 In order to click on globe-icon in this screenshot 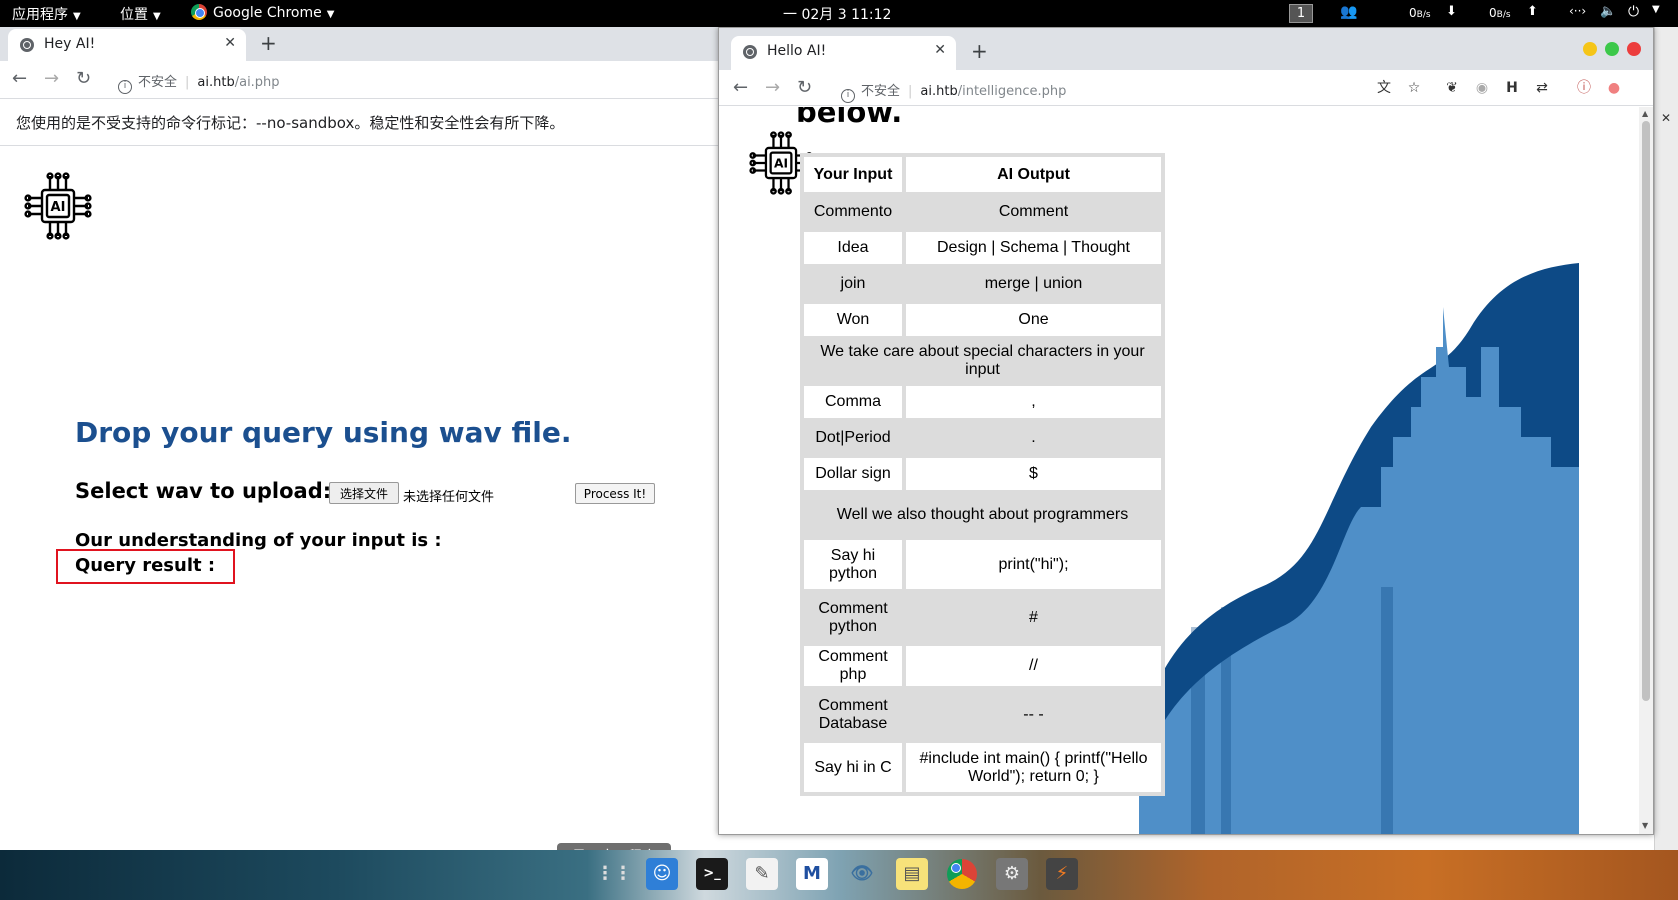, I will do `click(27, 45)`.